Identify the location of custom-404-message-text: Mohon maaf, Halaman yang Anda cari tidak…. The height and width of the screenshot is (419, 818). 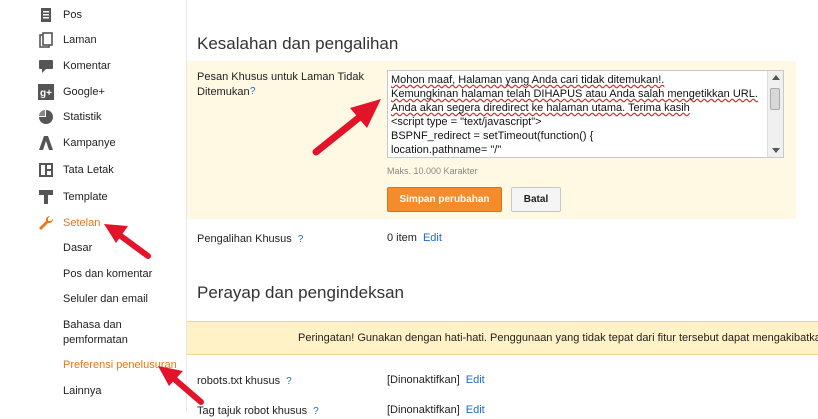
(585, 114).